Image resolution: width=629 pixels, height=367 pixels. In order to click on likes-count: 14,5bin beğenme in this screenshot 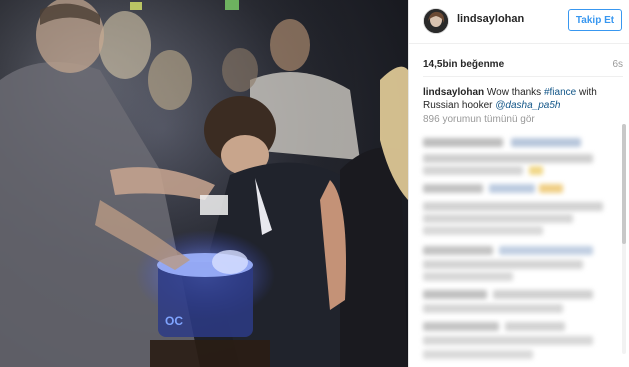, I will do `click(463, 64)`.